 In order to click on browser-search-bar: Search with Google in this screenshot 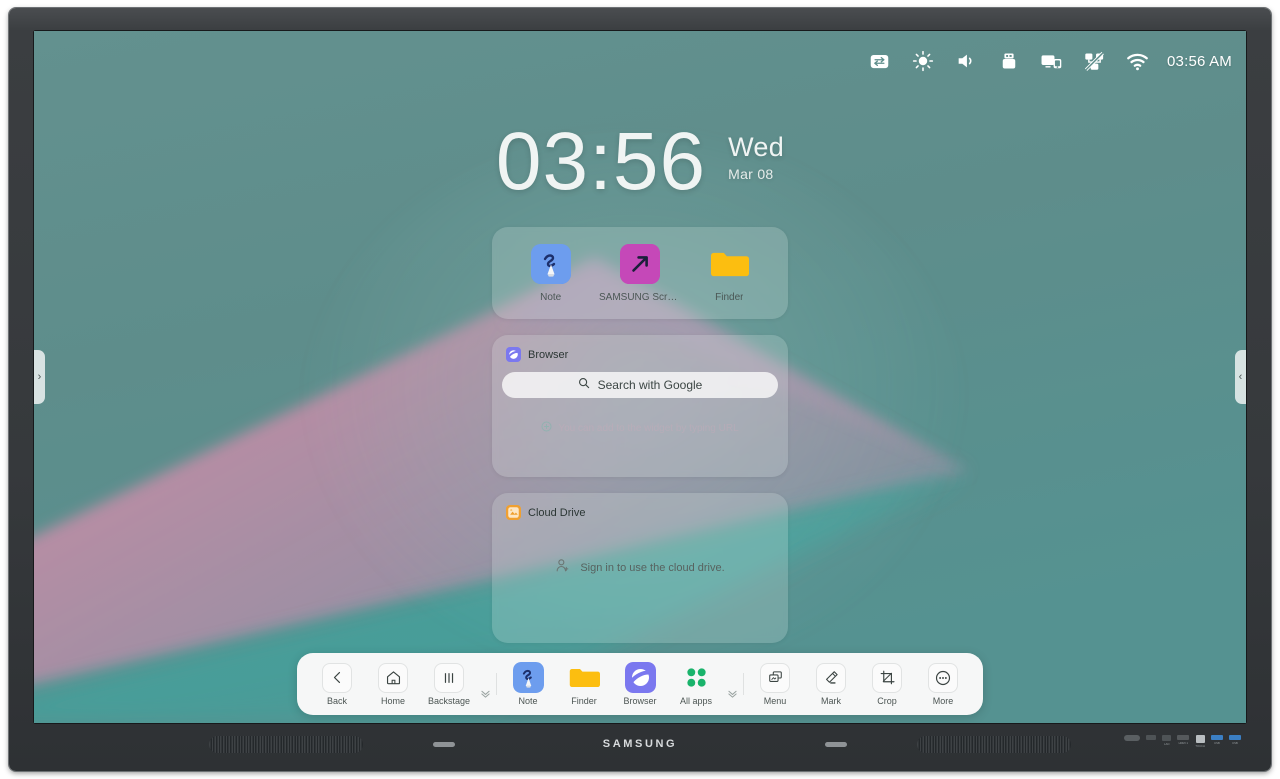, I will do `click(640, 385)`.